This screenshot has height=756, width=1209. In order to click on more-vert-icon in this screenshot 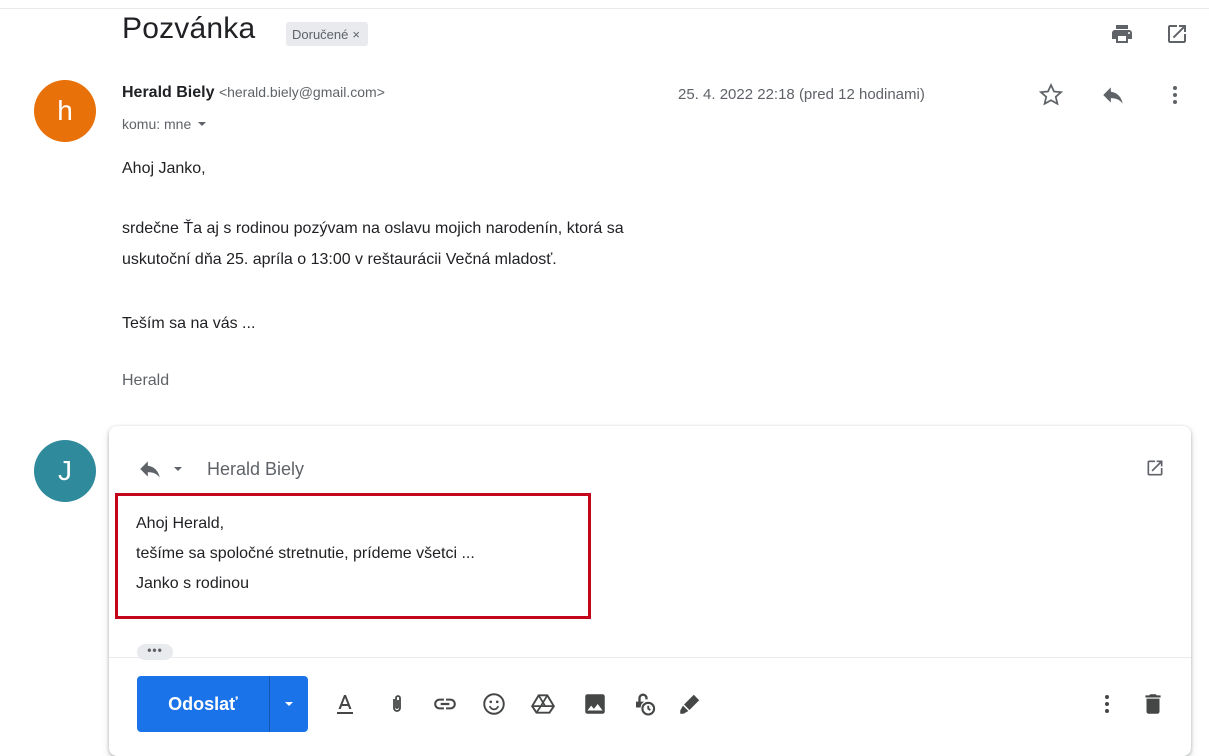, I will do `click(1175, 95)`.